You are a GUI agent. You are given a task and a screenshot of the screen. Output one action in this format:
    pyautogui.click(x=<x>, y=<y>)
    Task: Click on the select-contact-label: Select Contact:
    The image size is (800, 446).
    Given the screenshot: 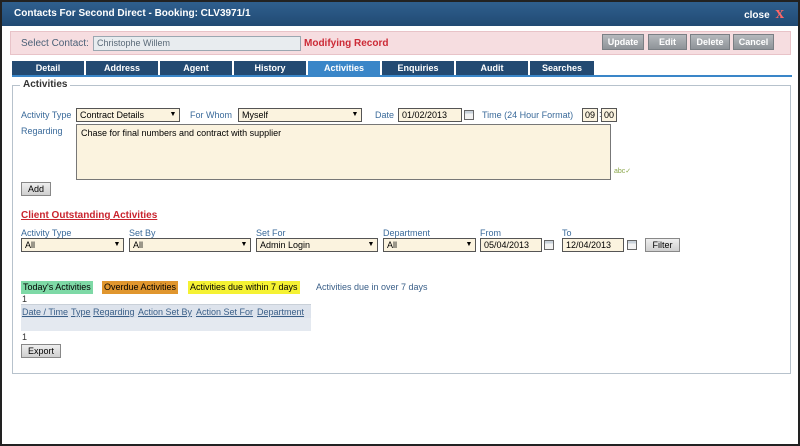 What is the action you would take?
    pyautogui.click(x=55, y=43)
    